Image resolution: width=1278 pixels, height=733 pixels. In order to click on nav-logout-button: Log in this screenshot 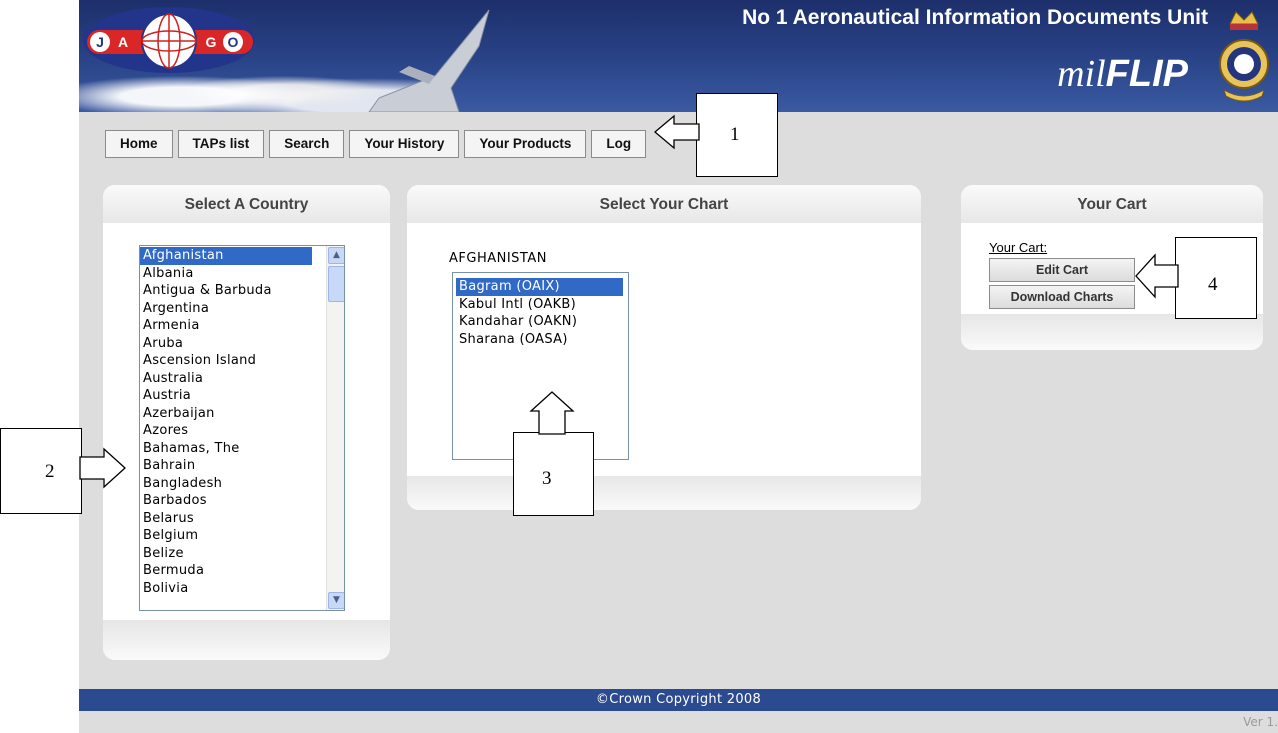, I will do `click(619, 144)`.